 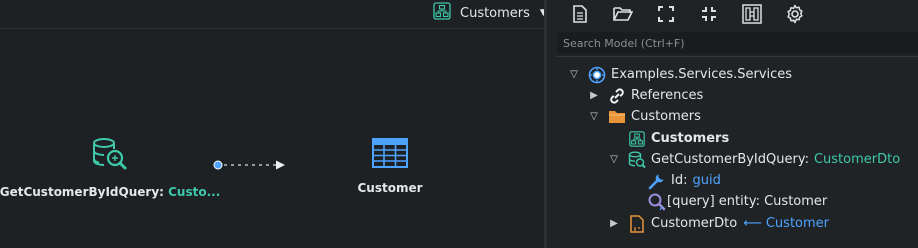 What do you see at coordinates (390, 155) in the screenshot?
I see `table-icon` at bounding box center [390, 155].